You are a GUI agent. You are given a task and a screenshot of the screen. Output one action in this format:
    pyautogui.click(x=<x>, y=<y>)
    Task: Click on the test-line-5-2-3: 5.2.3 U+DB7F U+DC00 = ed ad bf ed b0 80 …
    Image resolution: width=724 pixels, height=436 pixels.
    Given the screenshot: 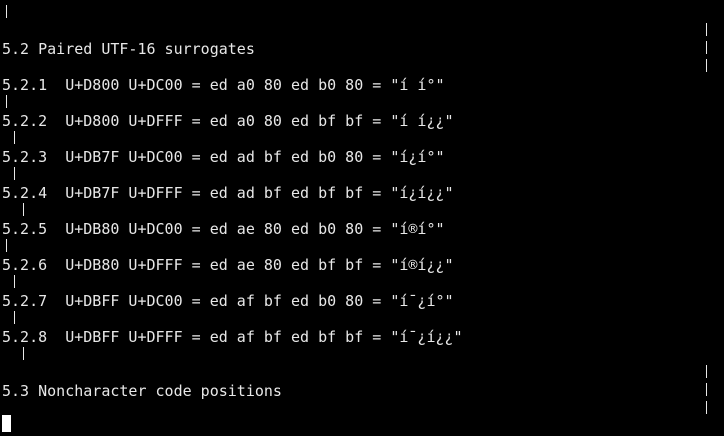 What is the action you would take?
    pyautogui.click(x=223, y=157)
    